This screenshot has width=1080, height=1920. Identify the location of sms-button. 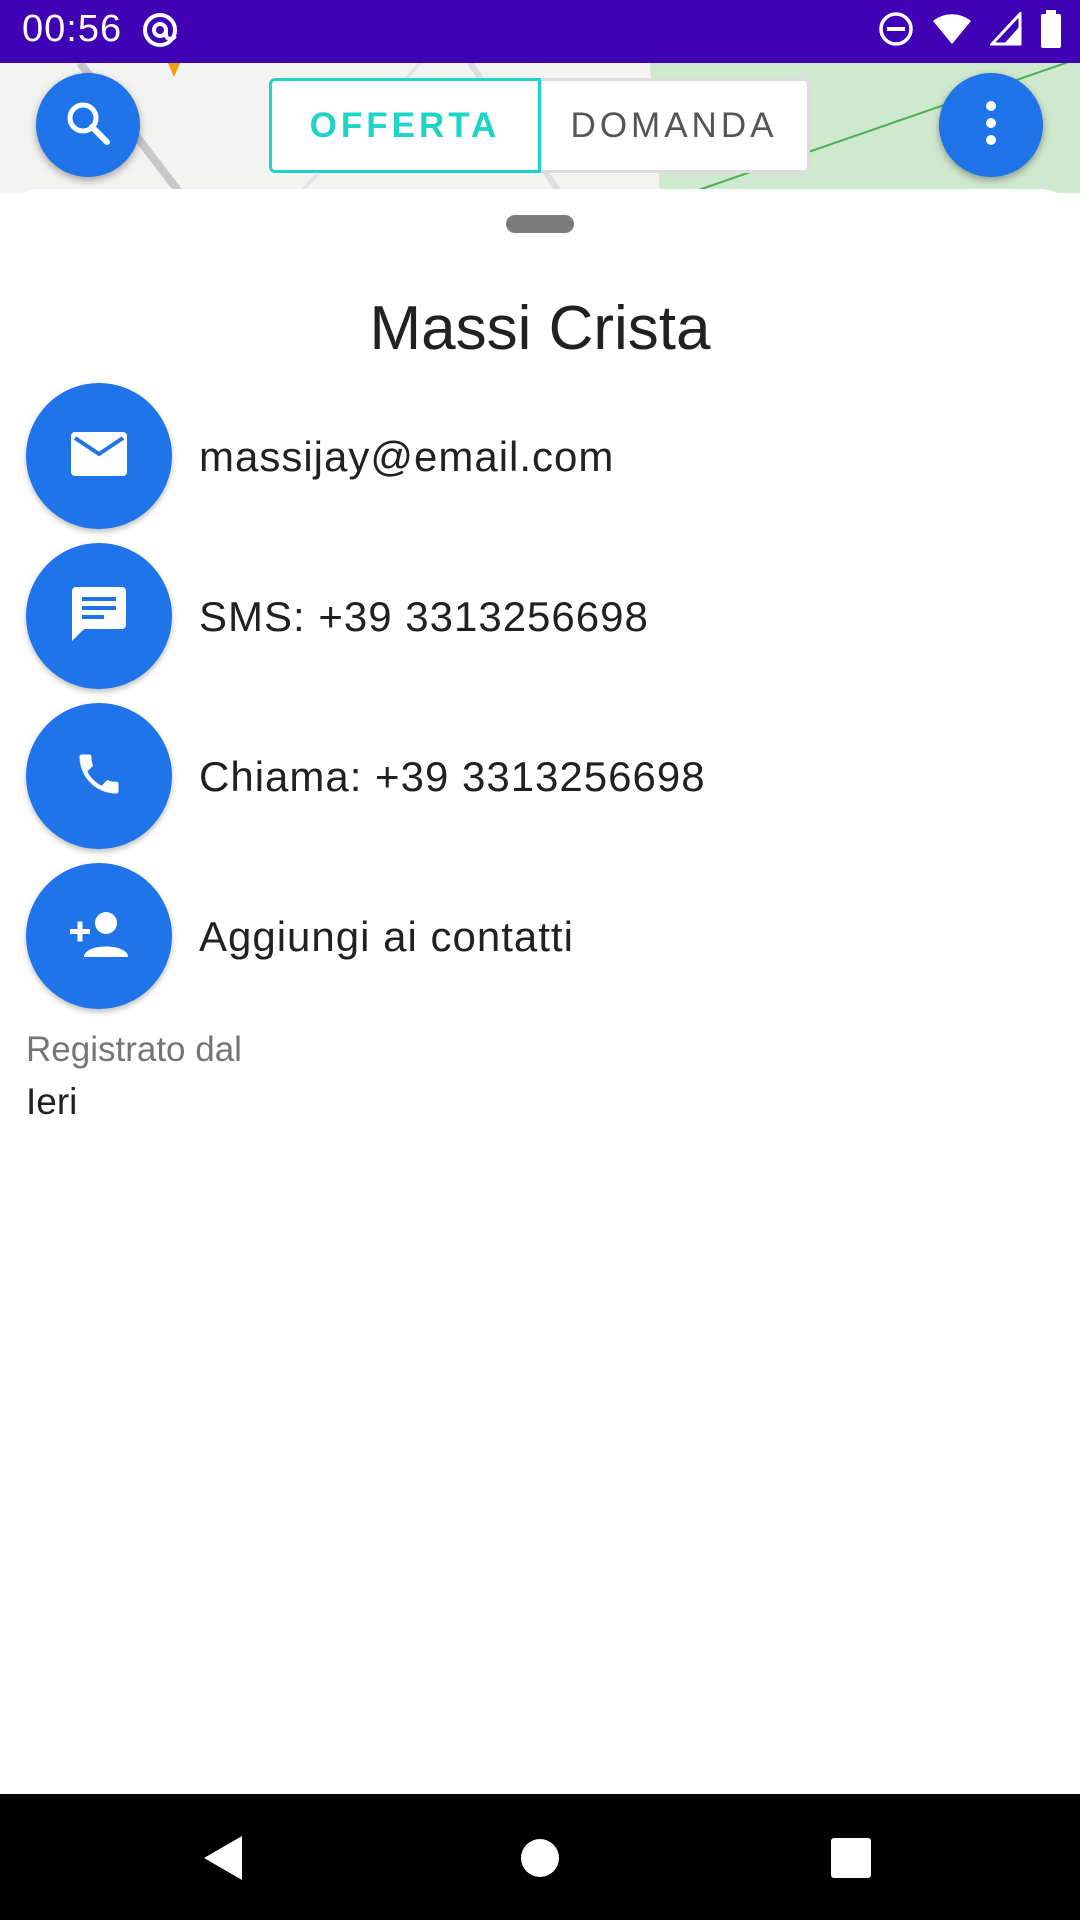
(99, 616).